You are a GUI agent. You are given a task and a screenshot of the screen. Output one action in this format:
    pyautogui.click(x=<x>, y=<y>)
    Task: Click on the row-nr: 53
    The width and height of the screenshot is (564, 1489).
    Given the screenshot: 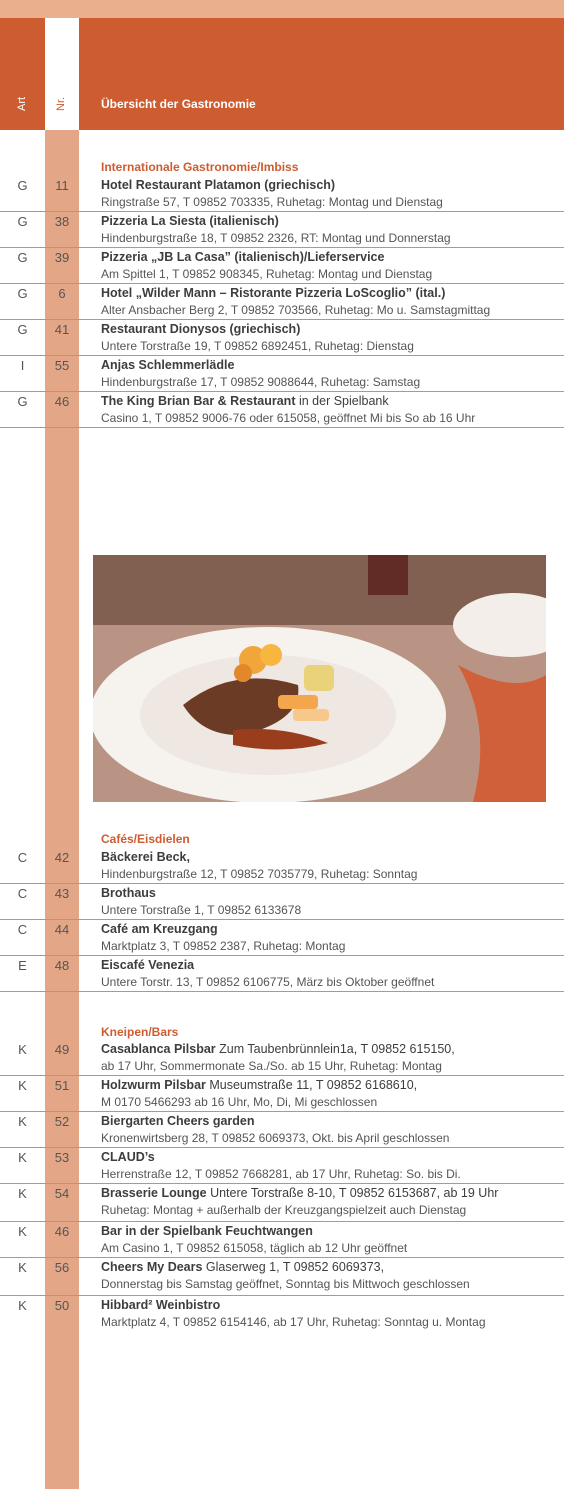 What is the action you would take?
    pyautogui.click(x=62, y=1157)
    